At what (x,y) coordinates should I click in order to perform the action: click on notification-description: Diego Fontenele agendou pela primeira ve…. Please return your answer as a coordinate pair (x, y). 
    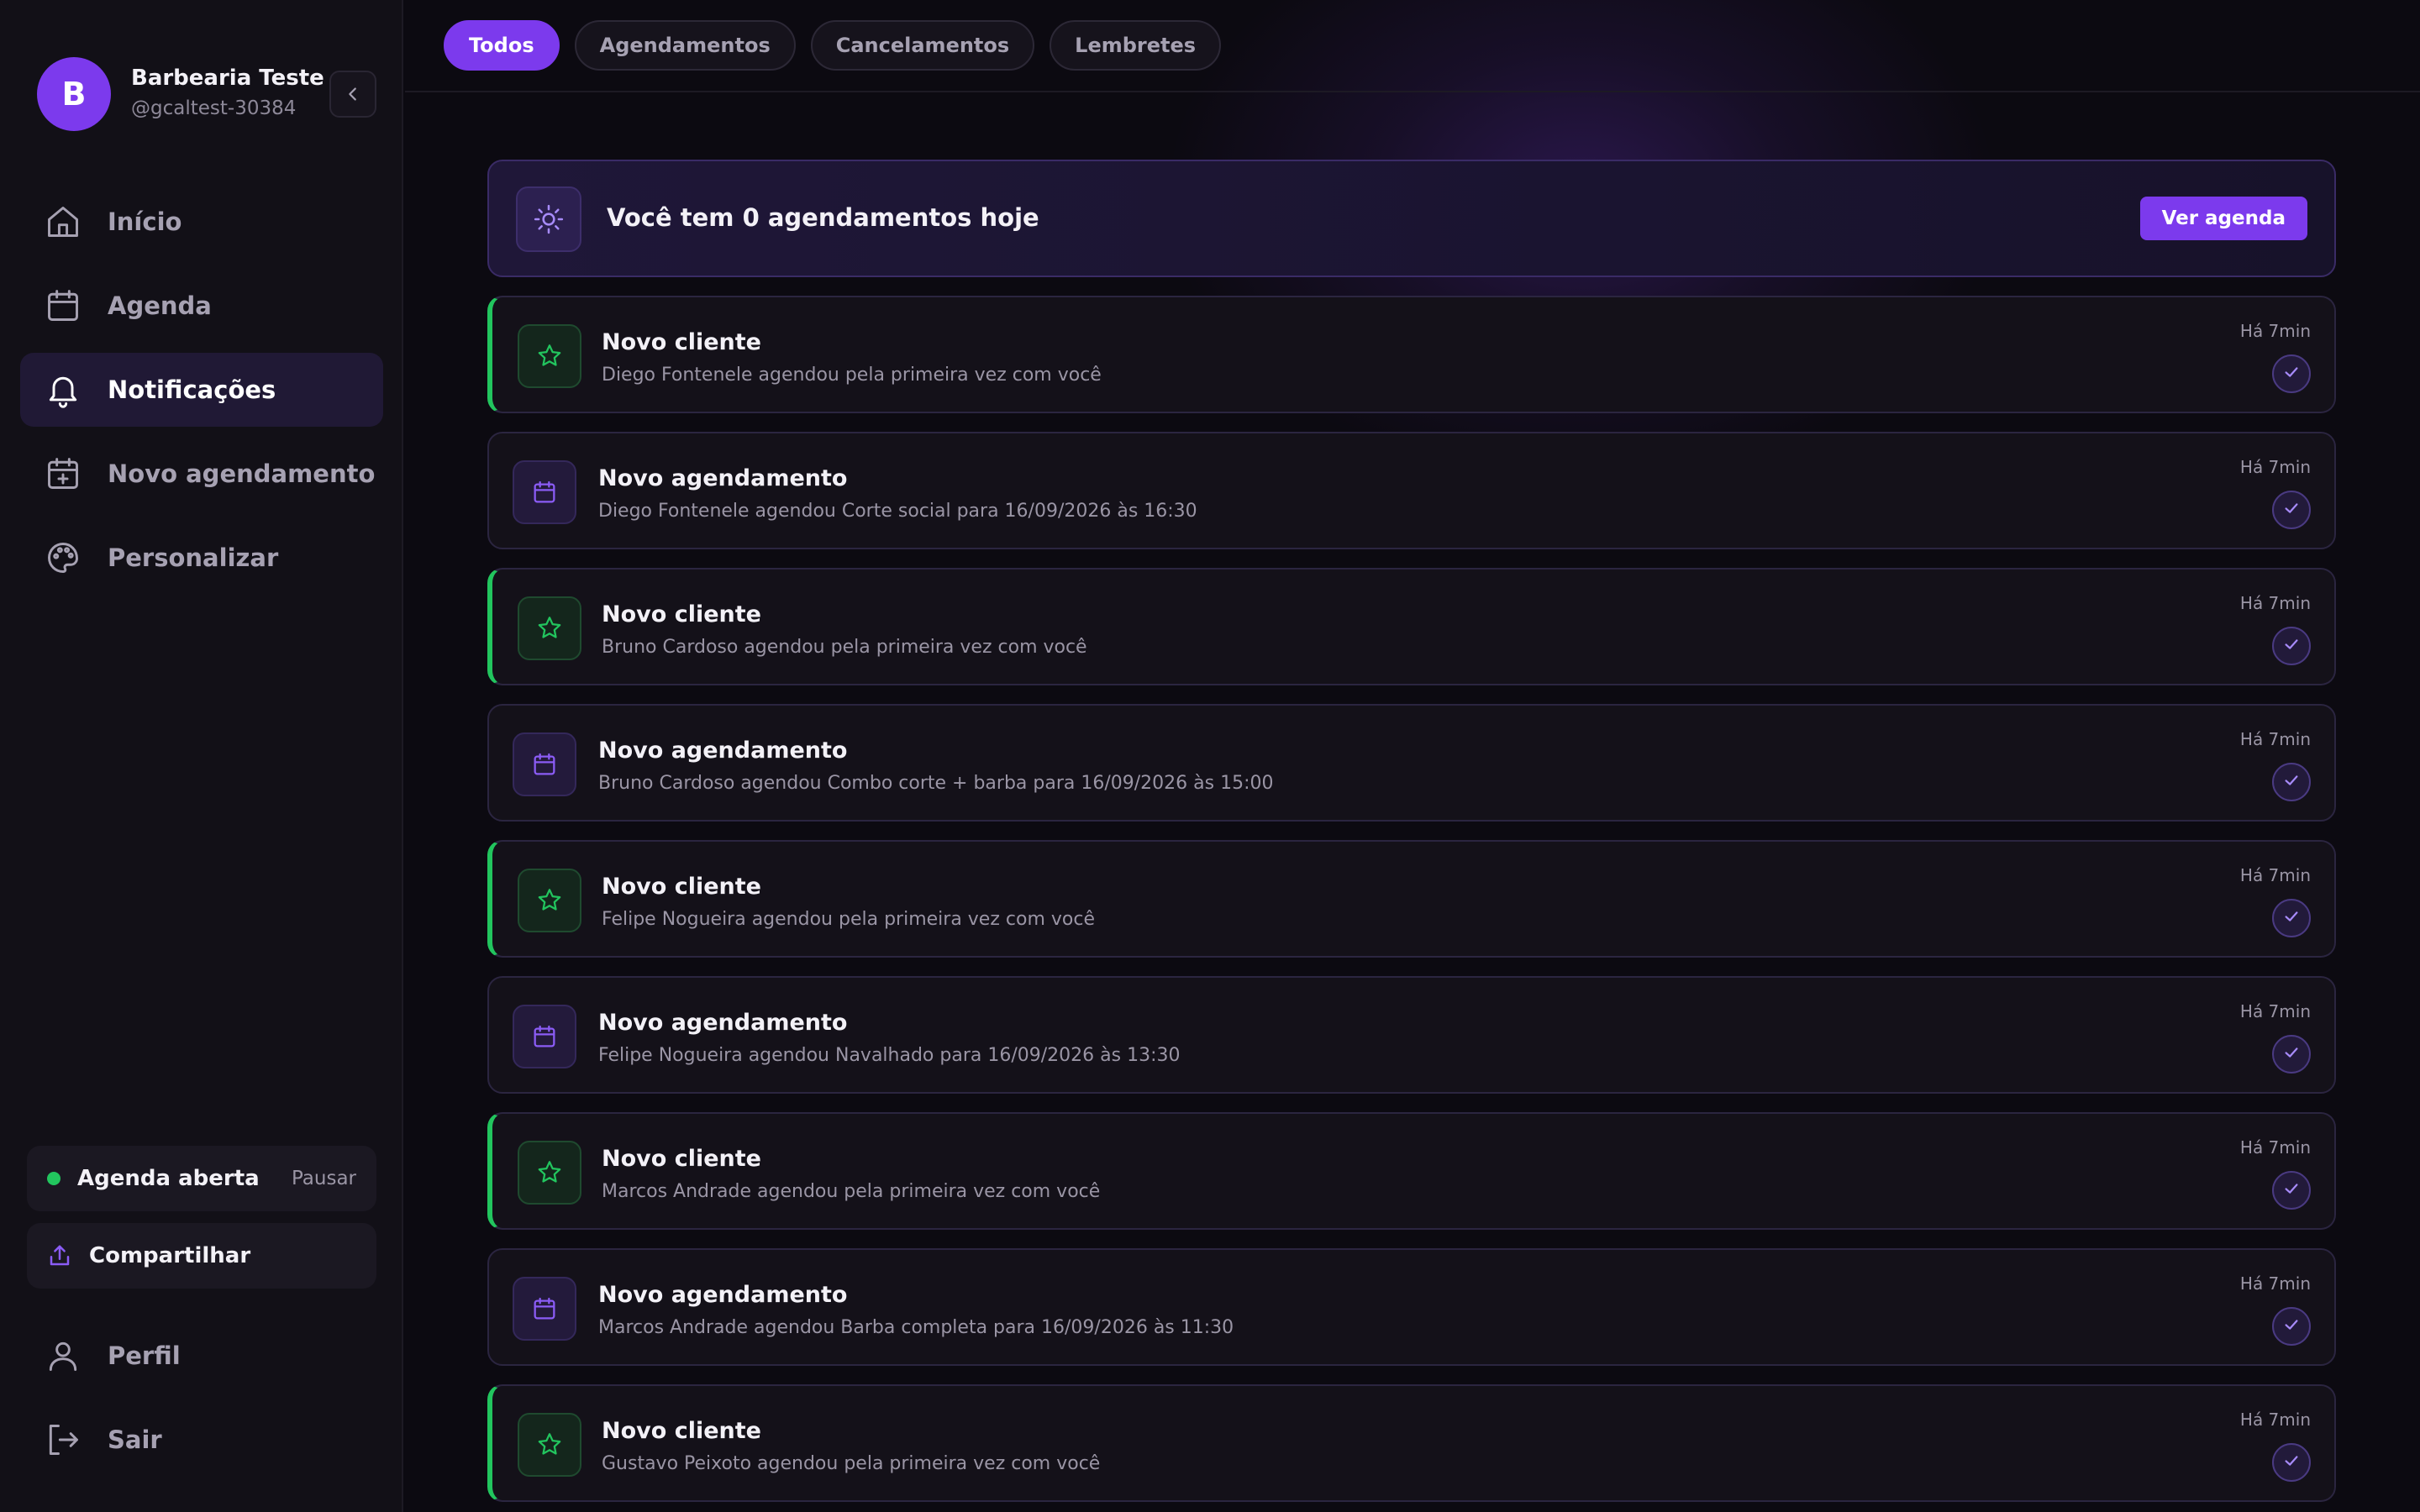
    Looking at the image, I should click on (852, 375).